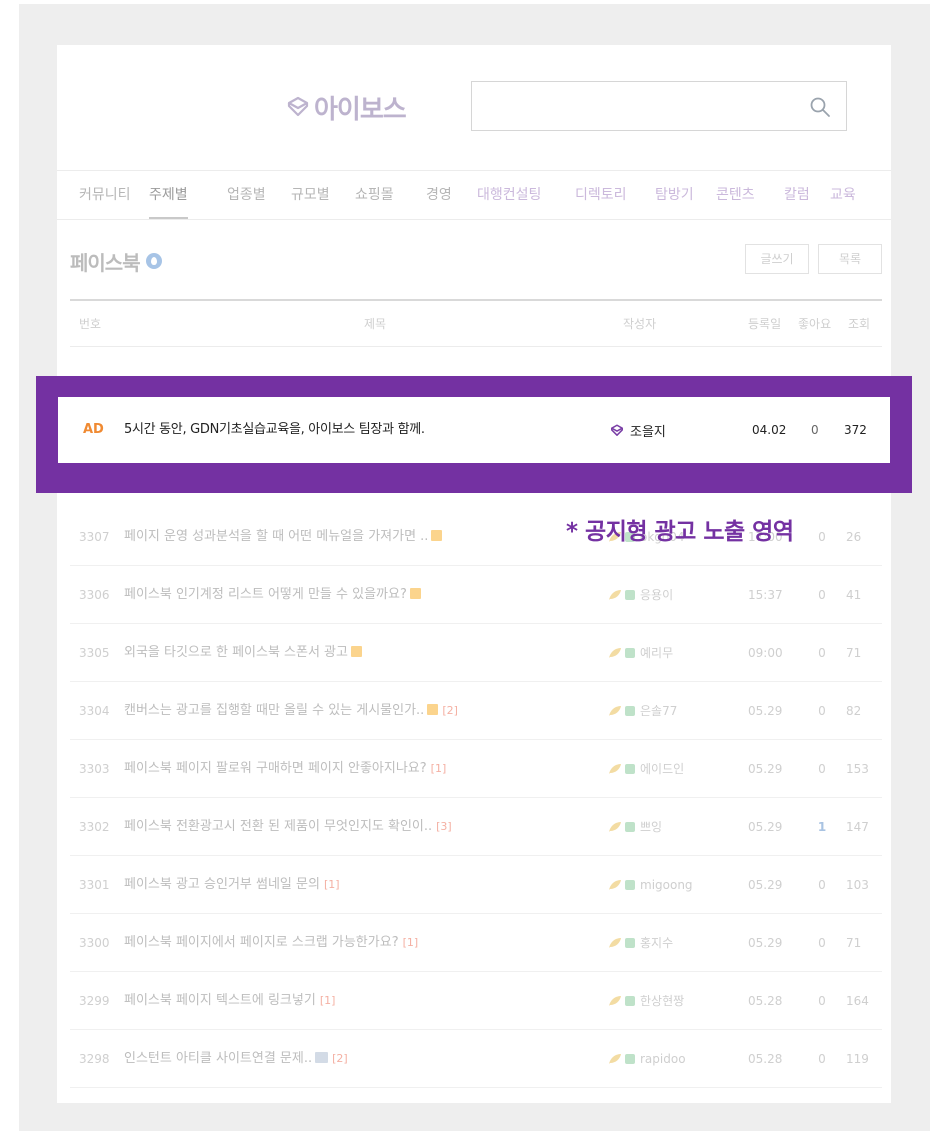 Image resolution: width=934 pixels, height=1131 pixels. I want to click on post-title-link: 외국을 타깃으로 한 페이스북 스폰서 광고, so click(243, 653).